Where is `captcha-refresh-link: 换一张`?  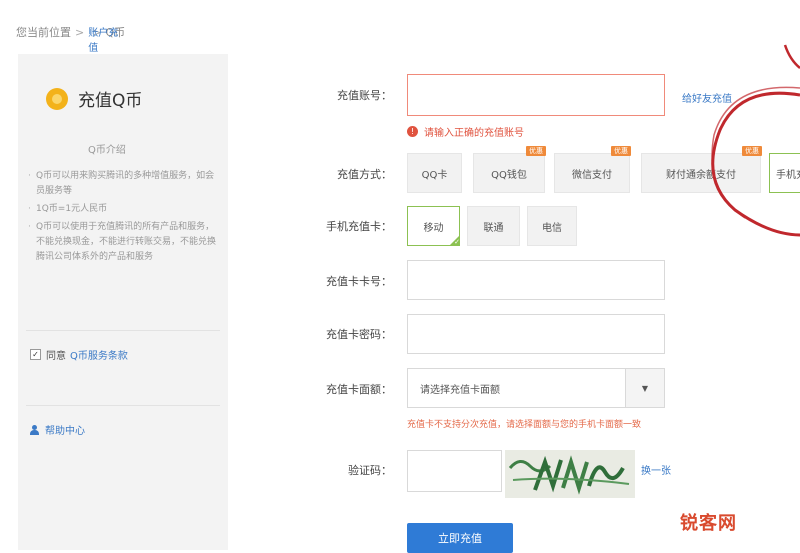
captcha-refresh-link: 换一张 is located at coordinates (656, 469).